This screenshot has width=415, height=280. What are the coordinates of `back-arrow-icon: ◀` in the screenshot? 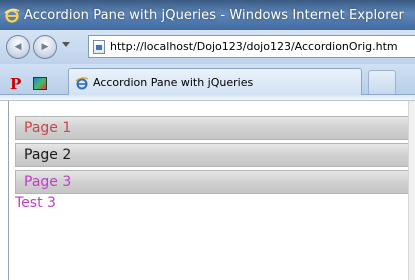 It's located at (18, 47).